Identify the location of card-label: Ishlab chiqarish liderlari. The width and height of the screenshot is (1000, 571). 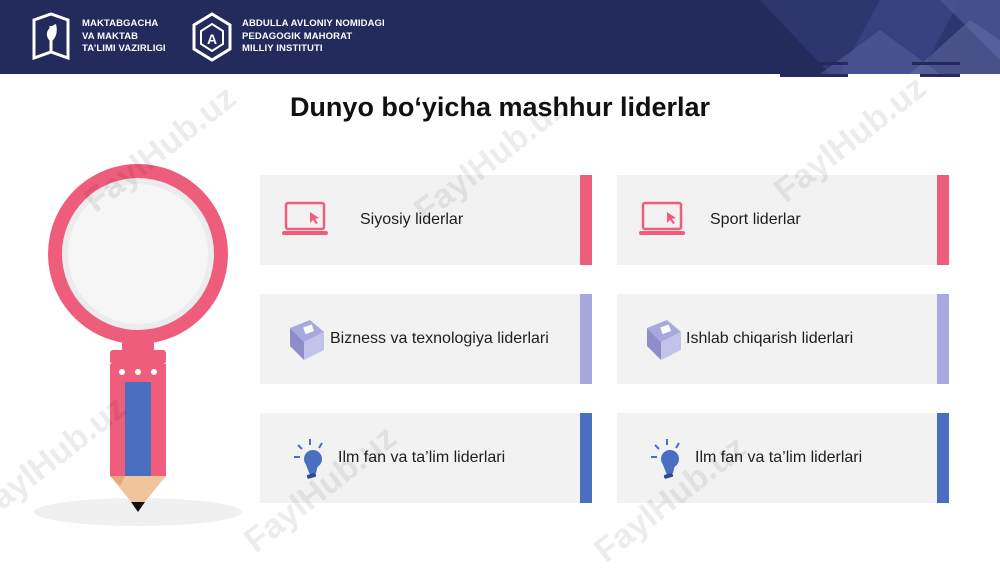
(770, 338).